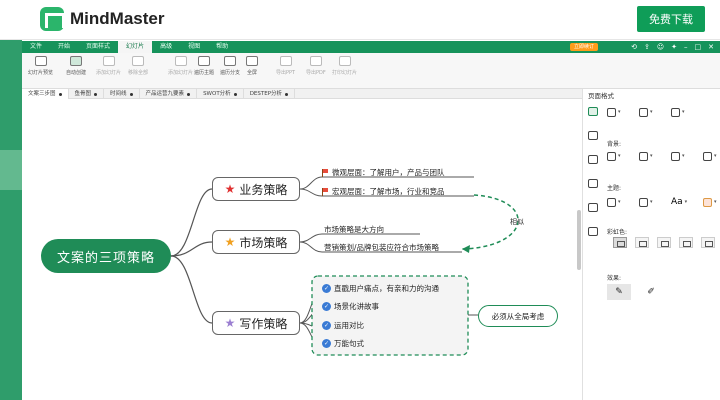 The image size is (720, 400). What do you see at coordinates (102, 19) in the screenshot?
I see `brand: MindMaster` at bounding box center [102, 19].